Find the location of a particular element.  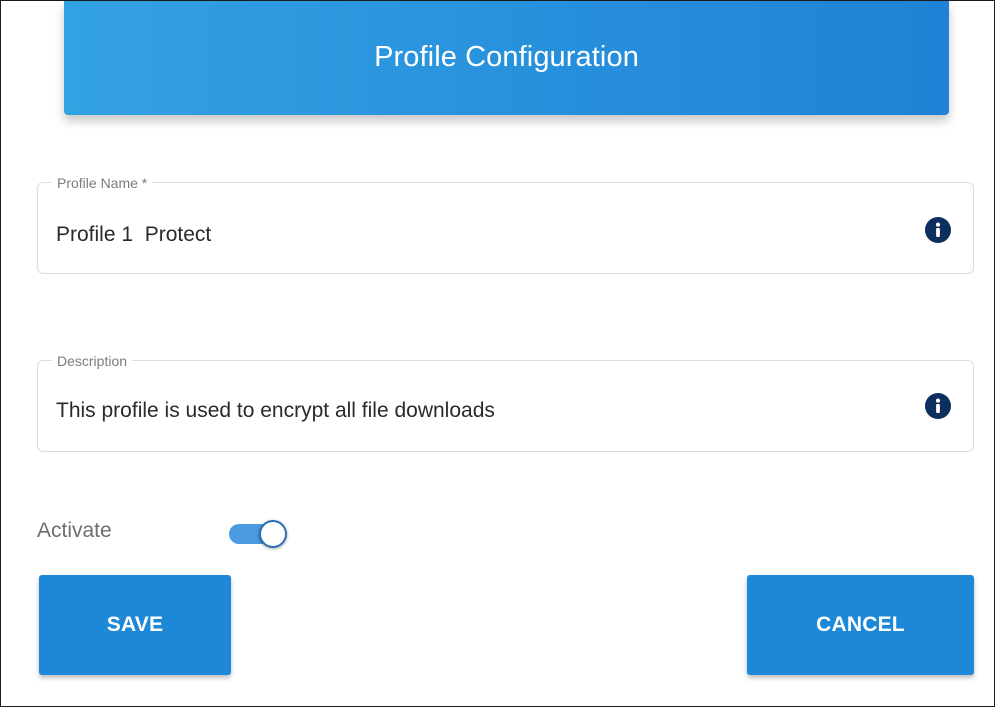

activate-label: Activate is located at coordinates (74, 530).